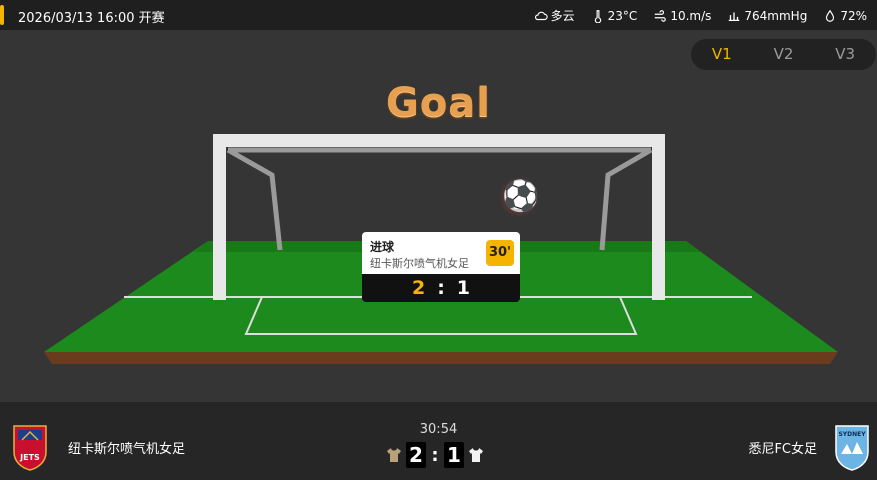 The image size is (877, 480). I want to click on away-crest-text: SYDNEY, so click(852, 434).